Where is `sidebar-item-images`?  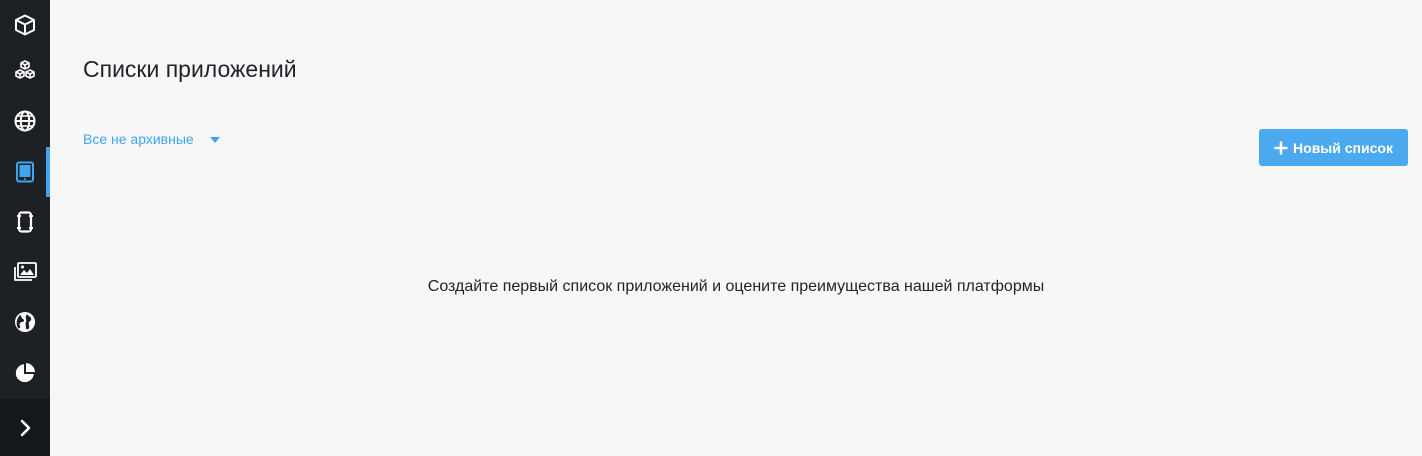 sidebar-item-images is located at coordinates (25, 272).